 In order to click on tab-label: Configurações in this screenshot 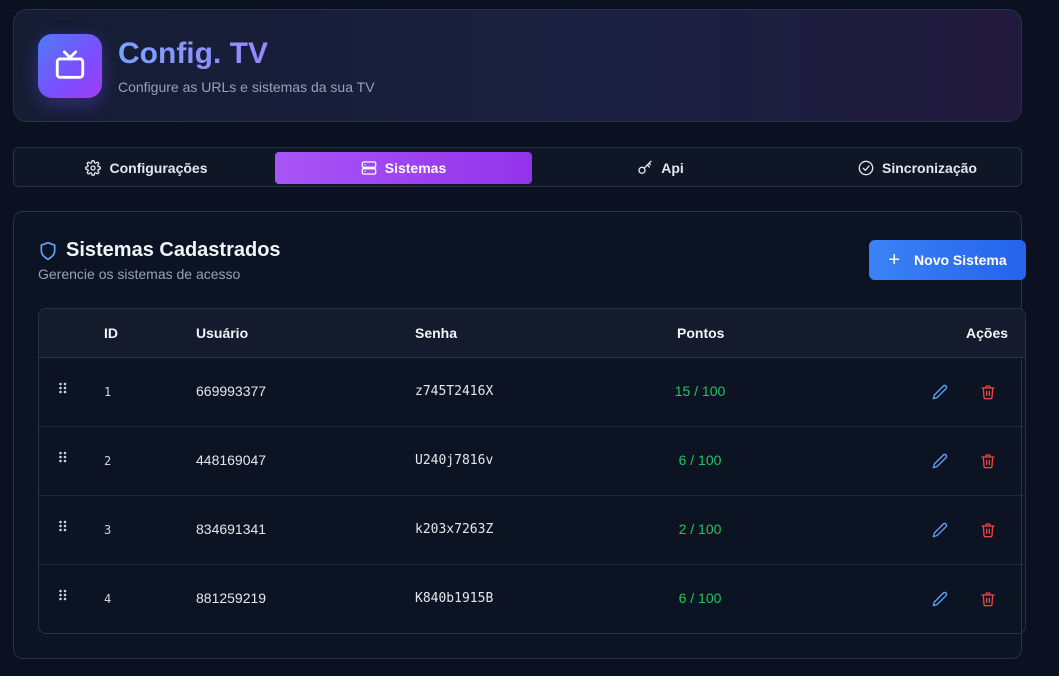, I will do `click(158, 168)`.